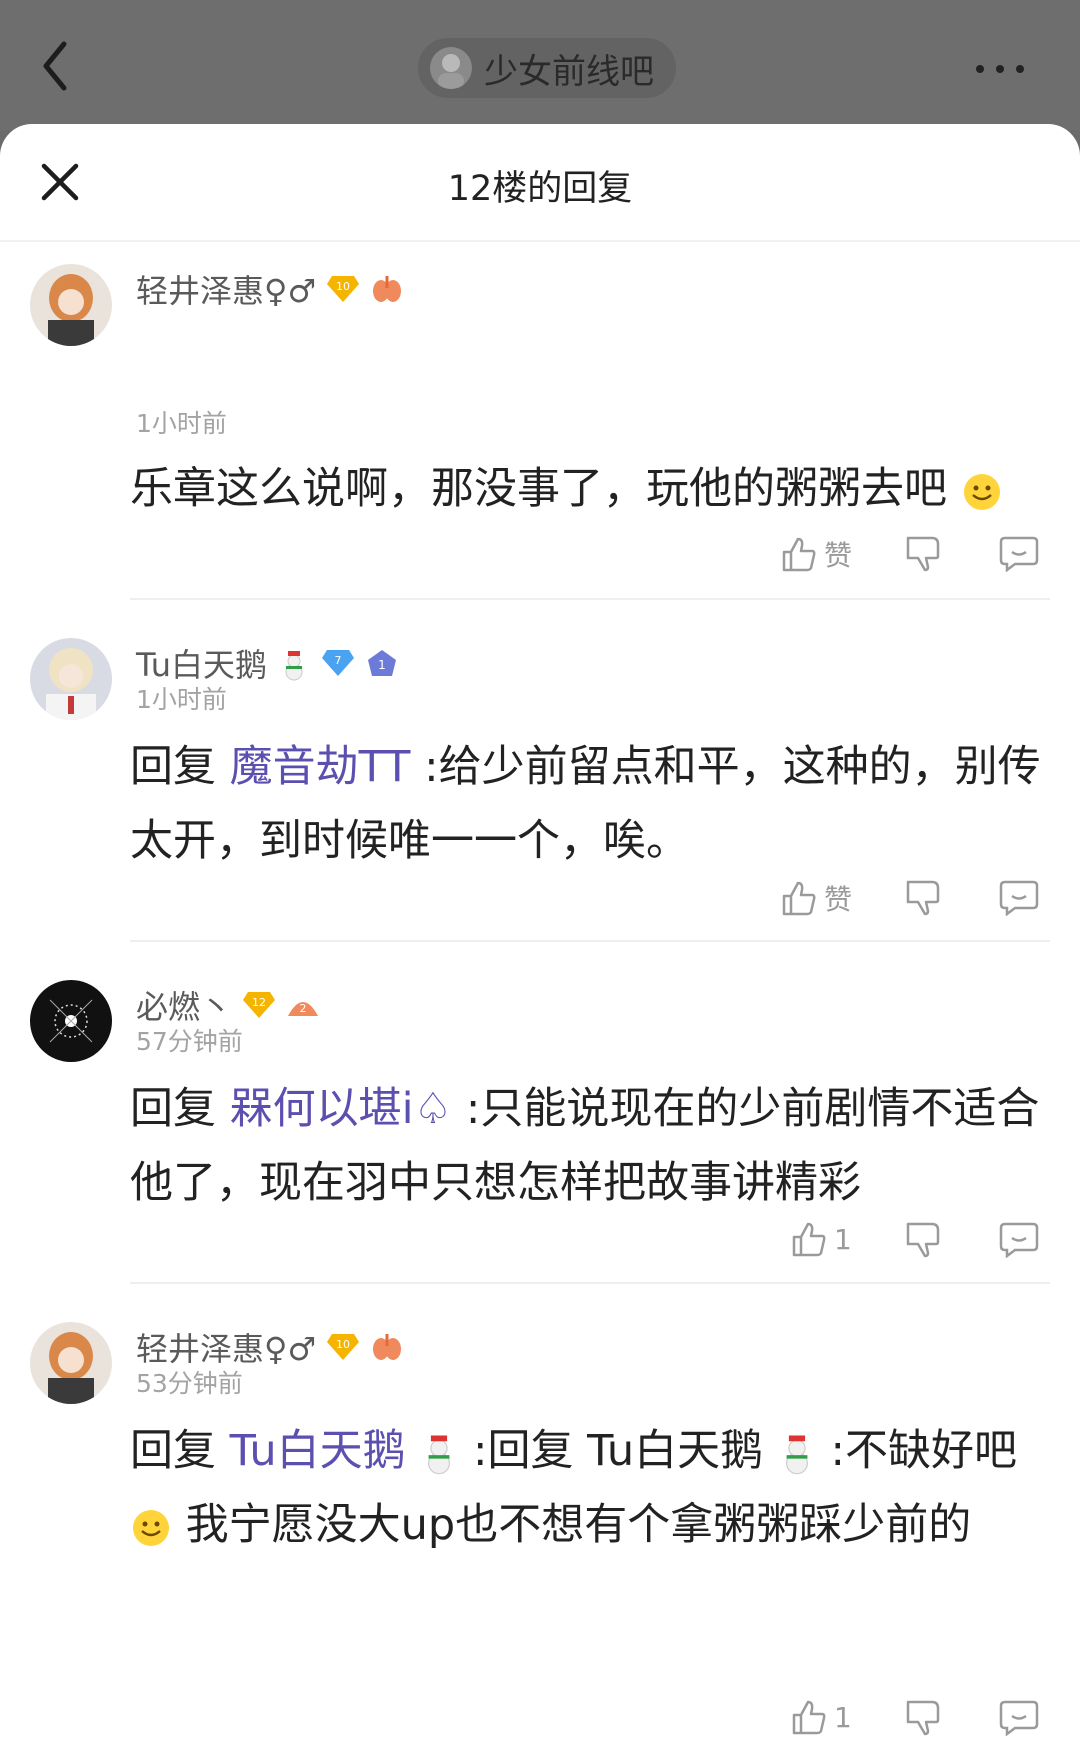 The image size is (1080, 1756). Describe the element at coordinates (538, 489) in the screenshot. I see `reply-text: 乐章这么说啊，那没事了，玩他的粥粥去吧` at that location.